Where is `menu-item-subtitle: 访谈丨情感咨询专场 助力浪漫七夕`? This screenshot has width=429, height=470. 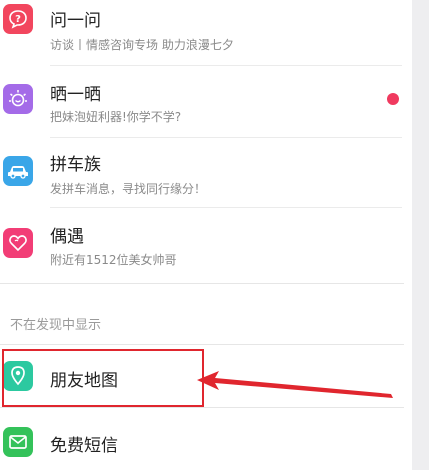 menu-item-subtitle: 访谈丨情感咨询专场 助力浪漫七夕 is located at coordinates (142, 45).